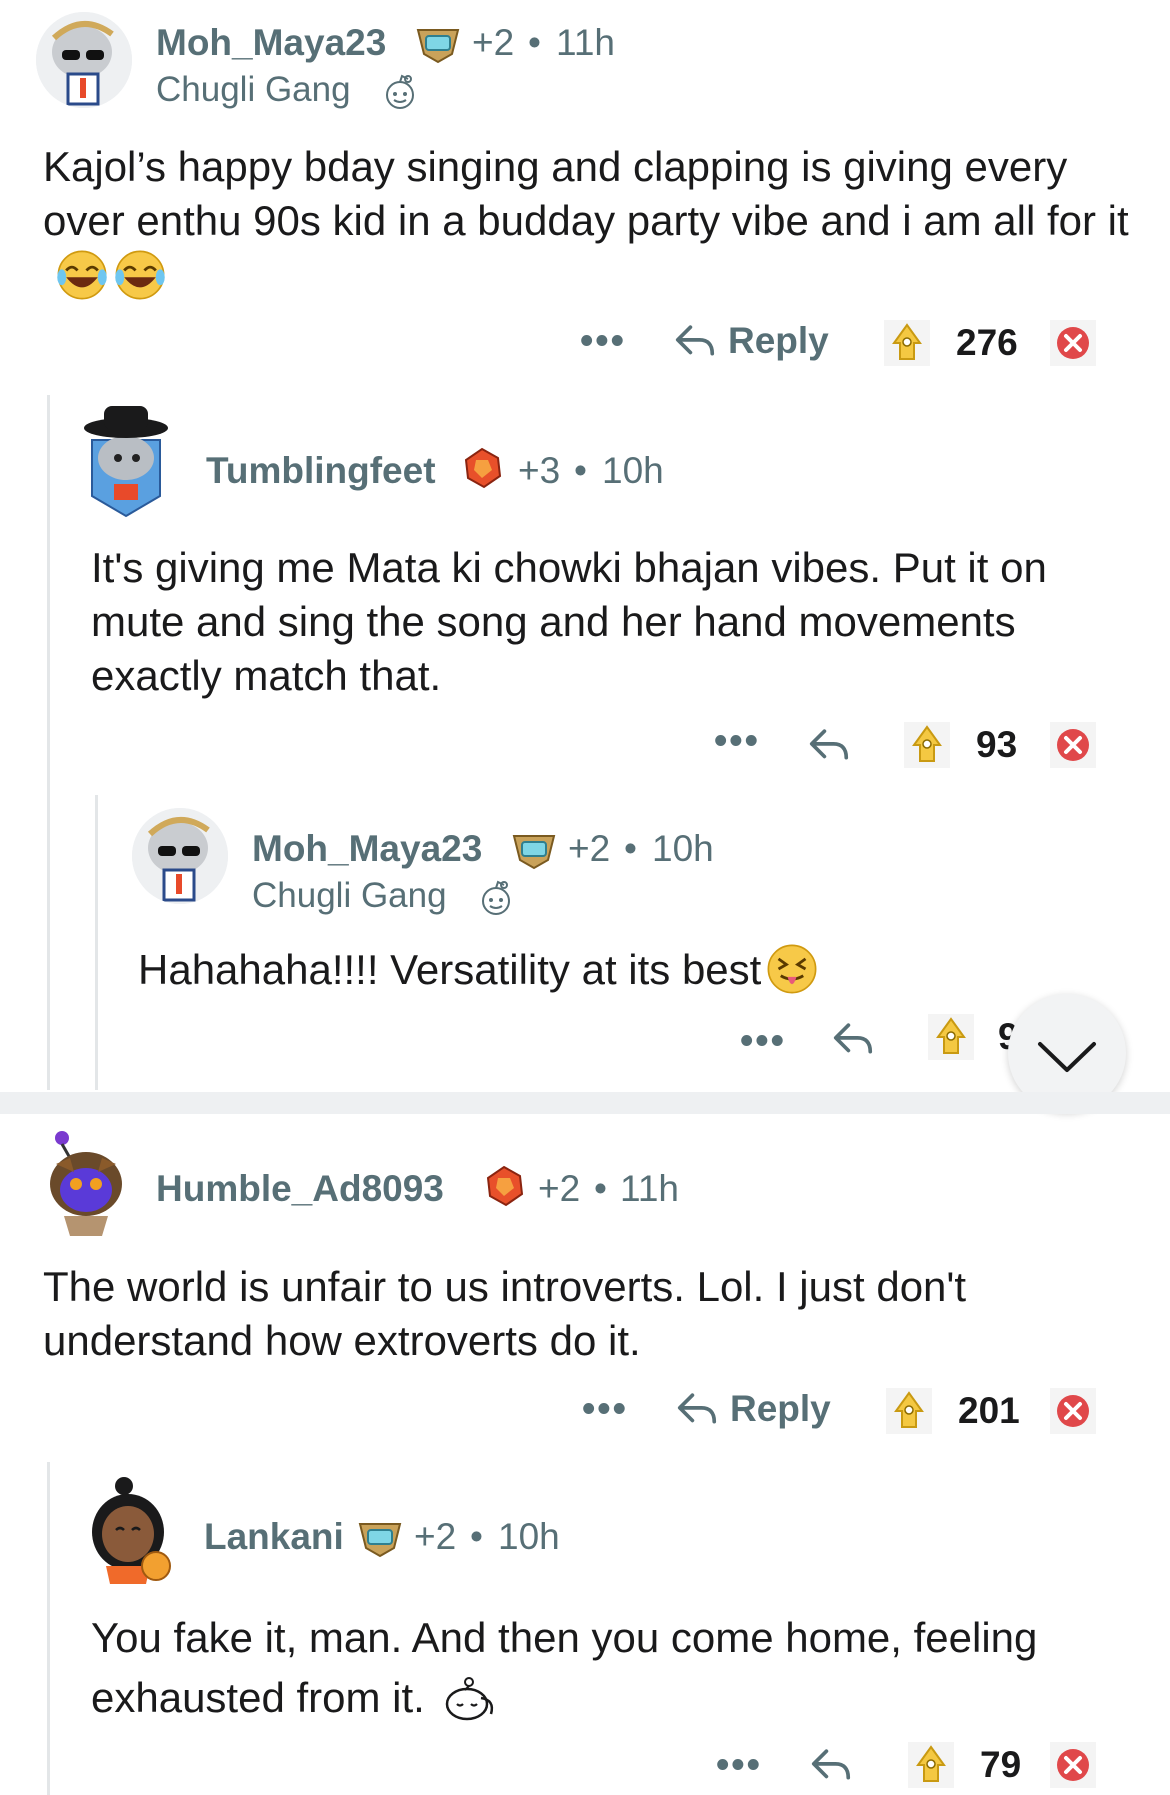  What do you see at coordinates (997, 744) in the screenshot?
I see `vote-count: 93` at bounding box center [997, 744].